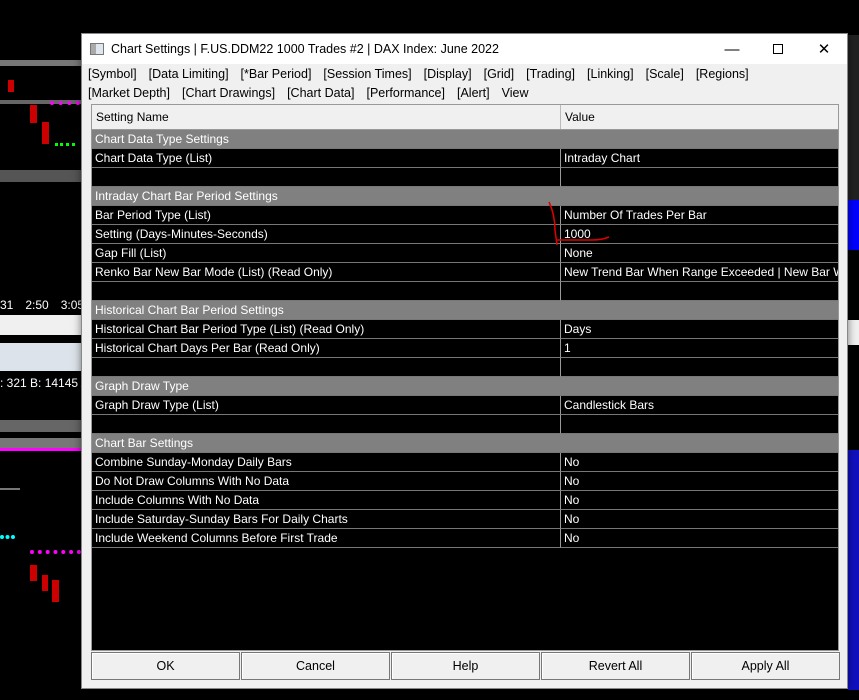 The image size is (859, 700). Describe the element at coordinates (165, 666) in the screenshot. I see `ok-button: OK` at that location.